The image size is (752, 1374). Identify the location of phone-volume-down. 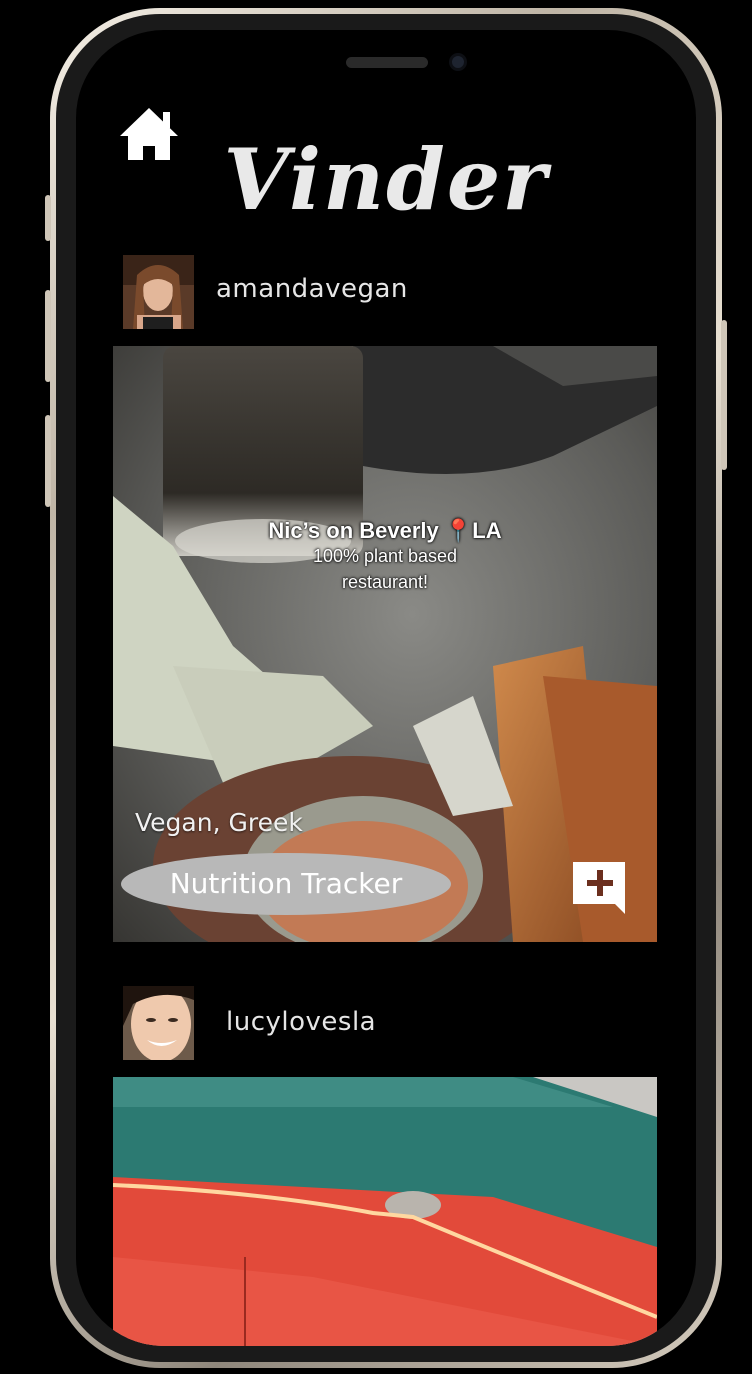
(48, 461).